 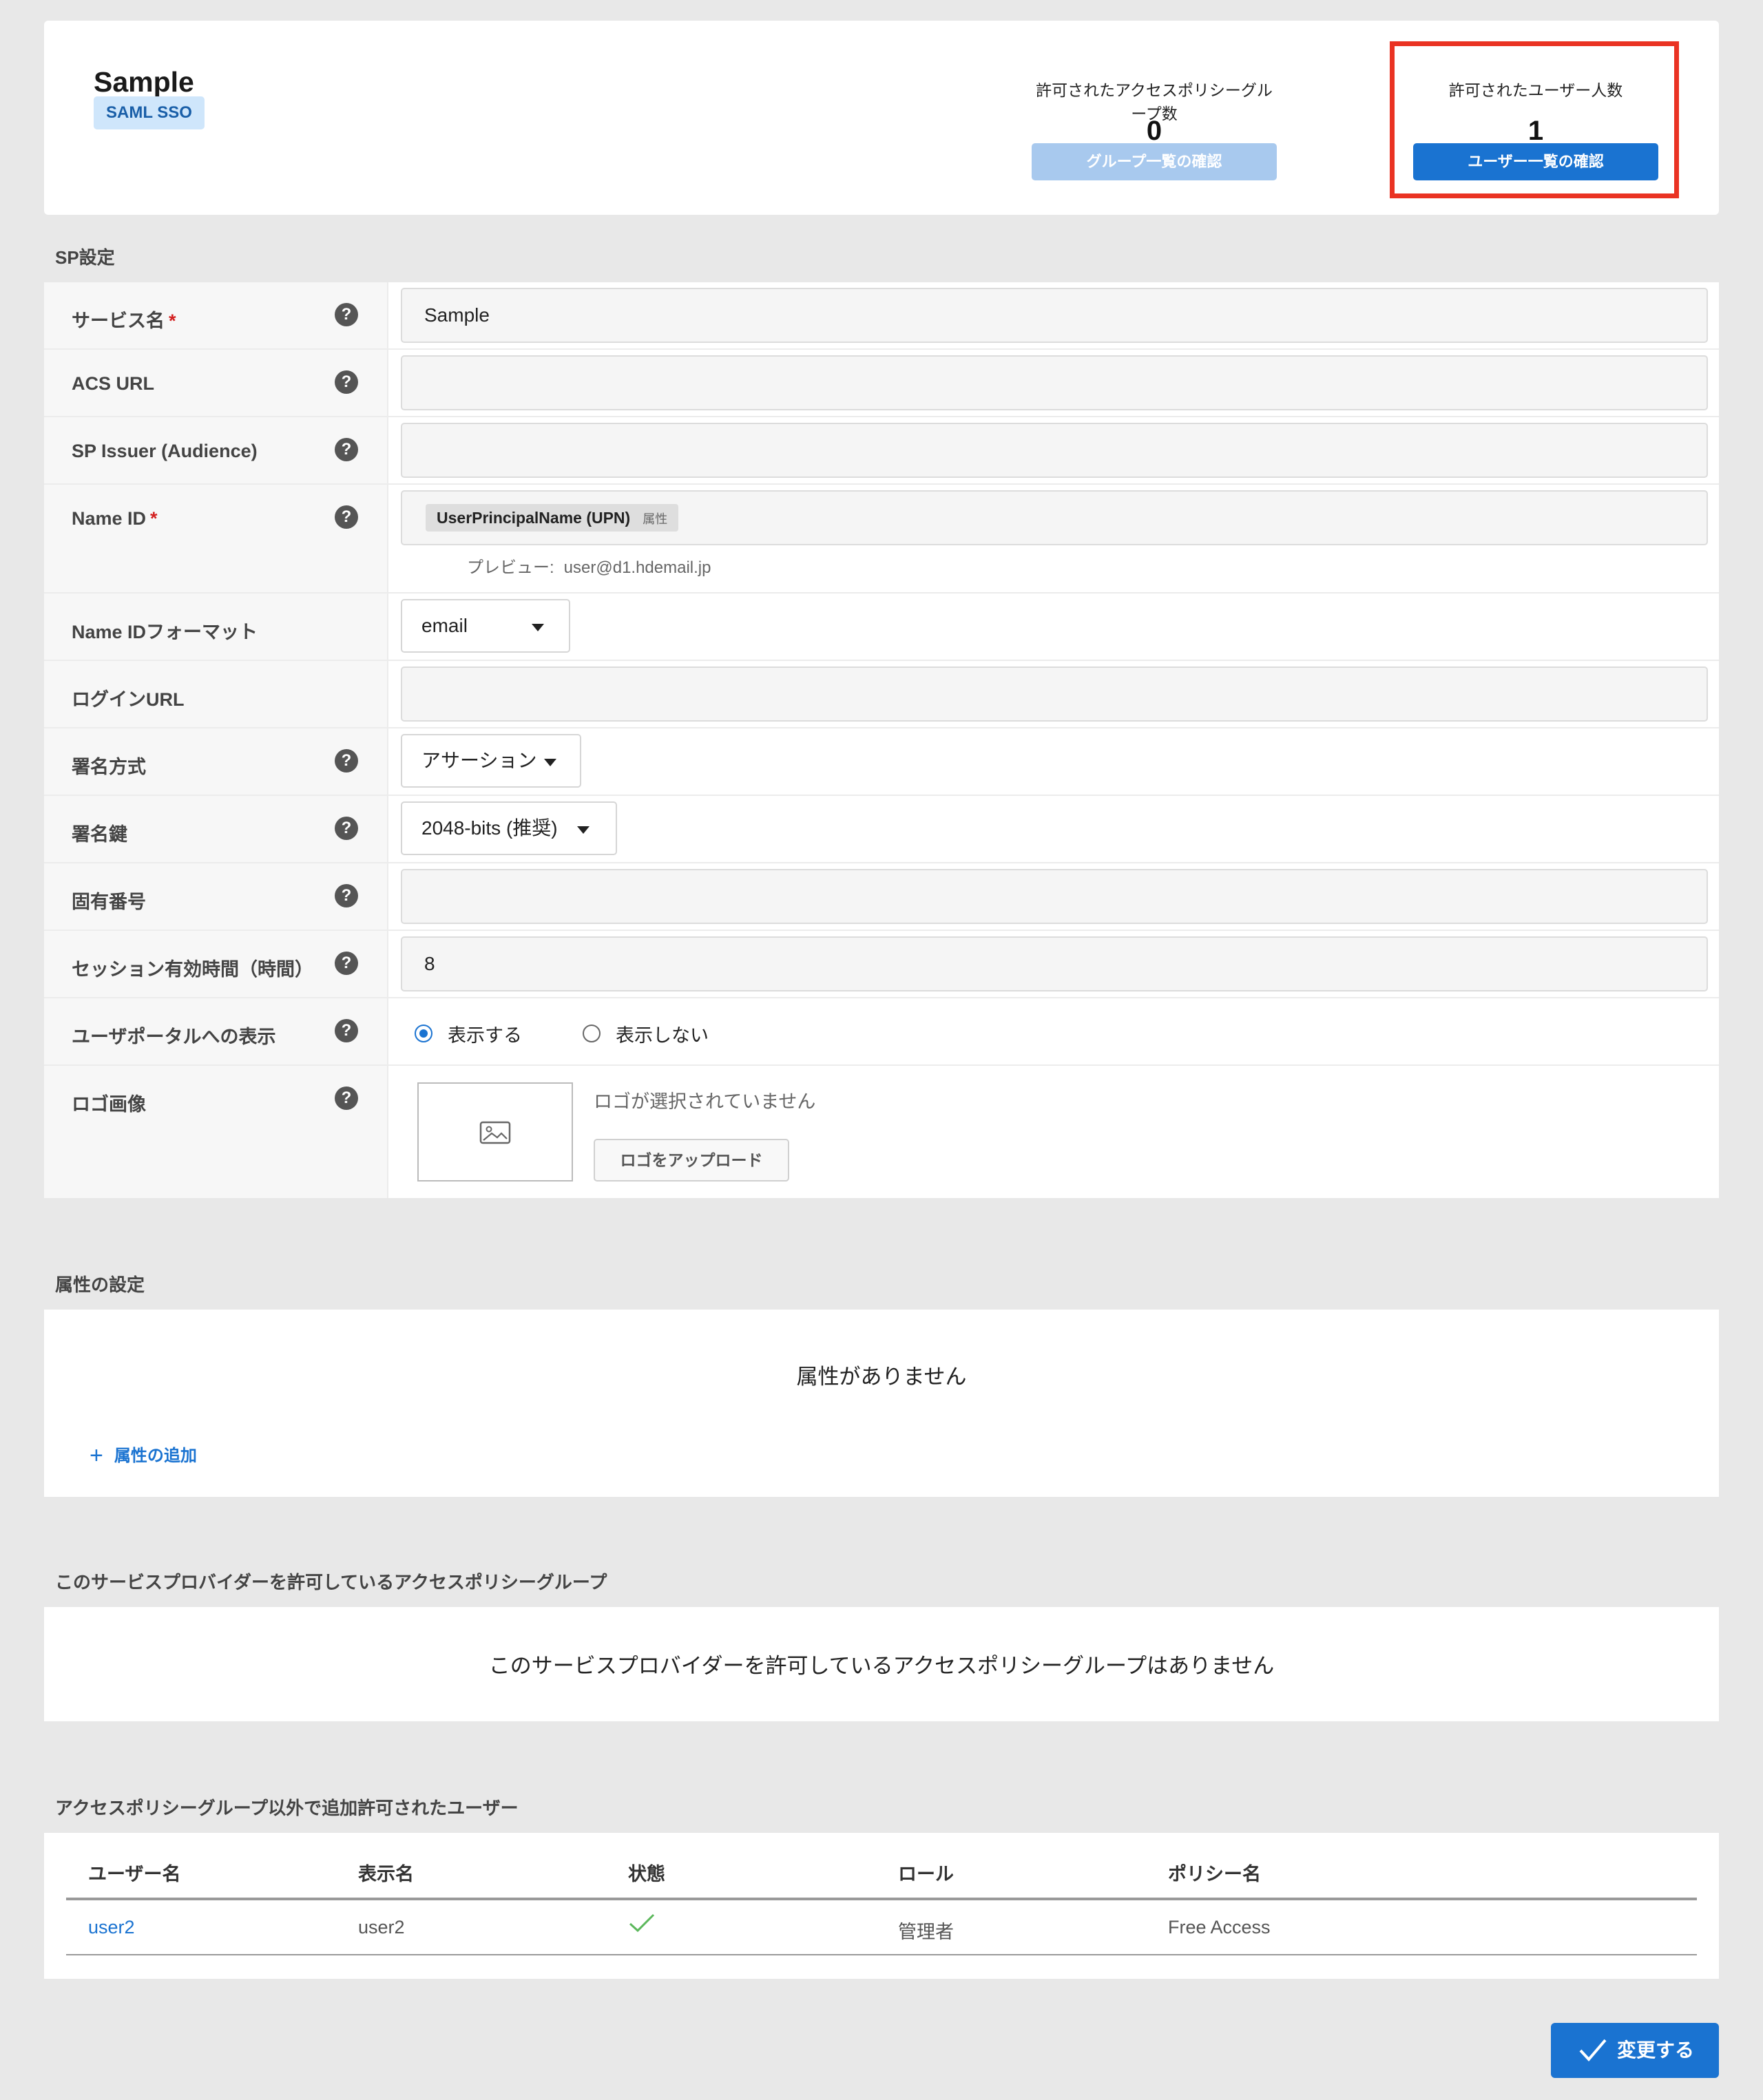 I want to click on acs-url-label: ACS URL, so click(x=113, y=383).